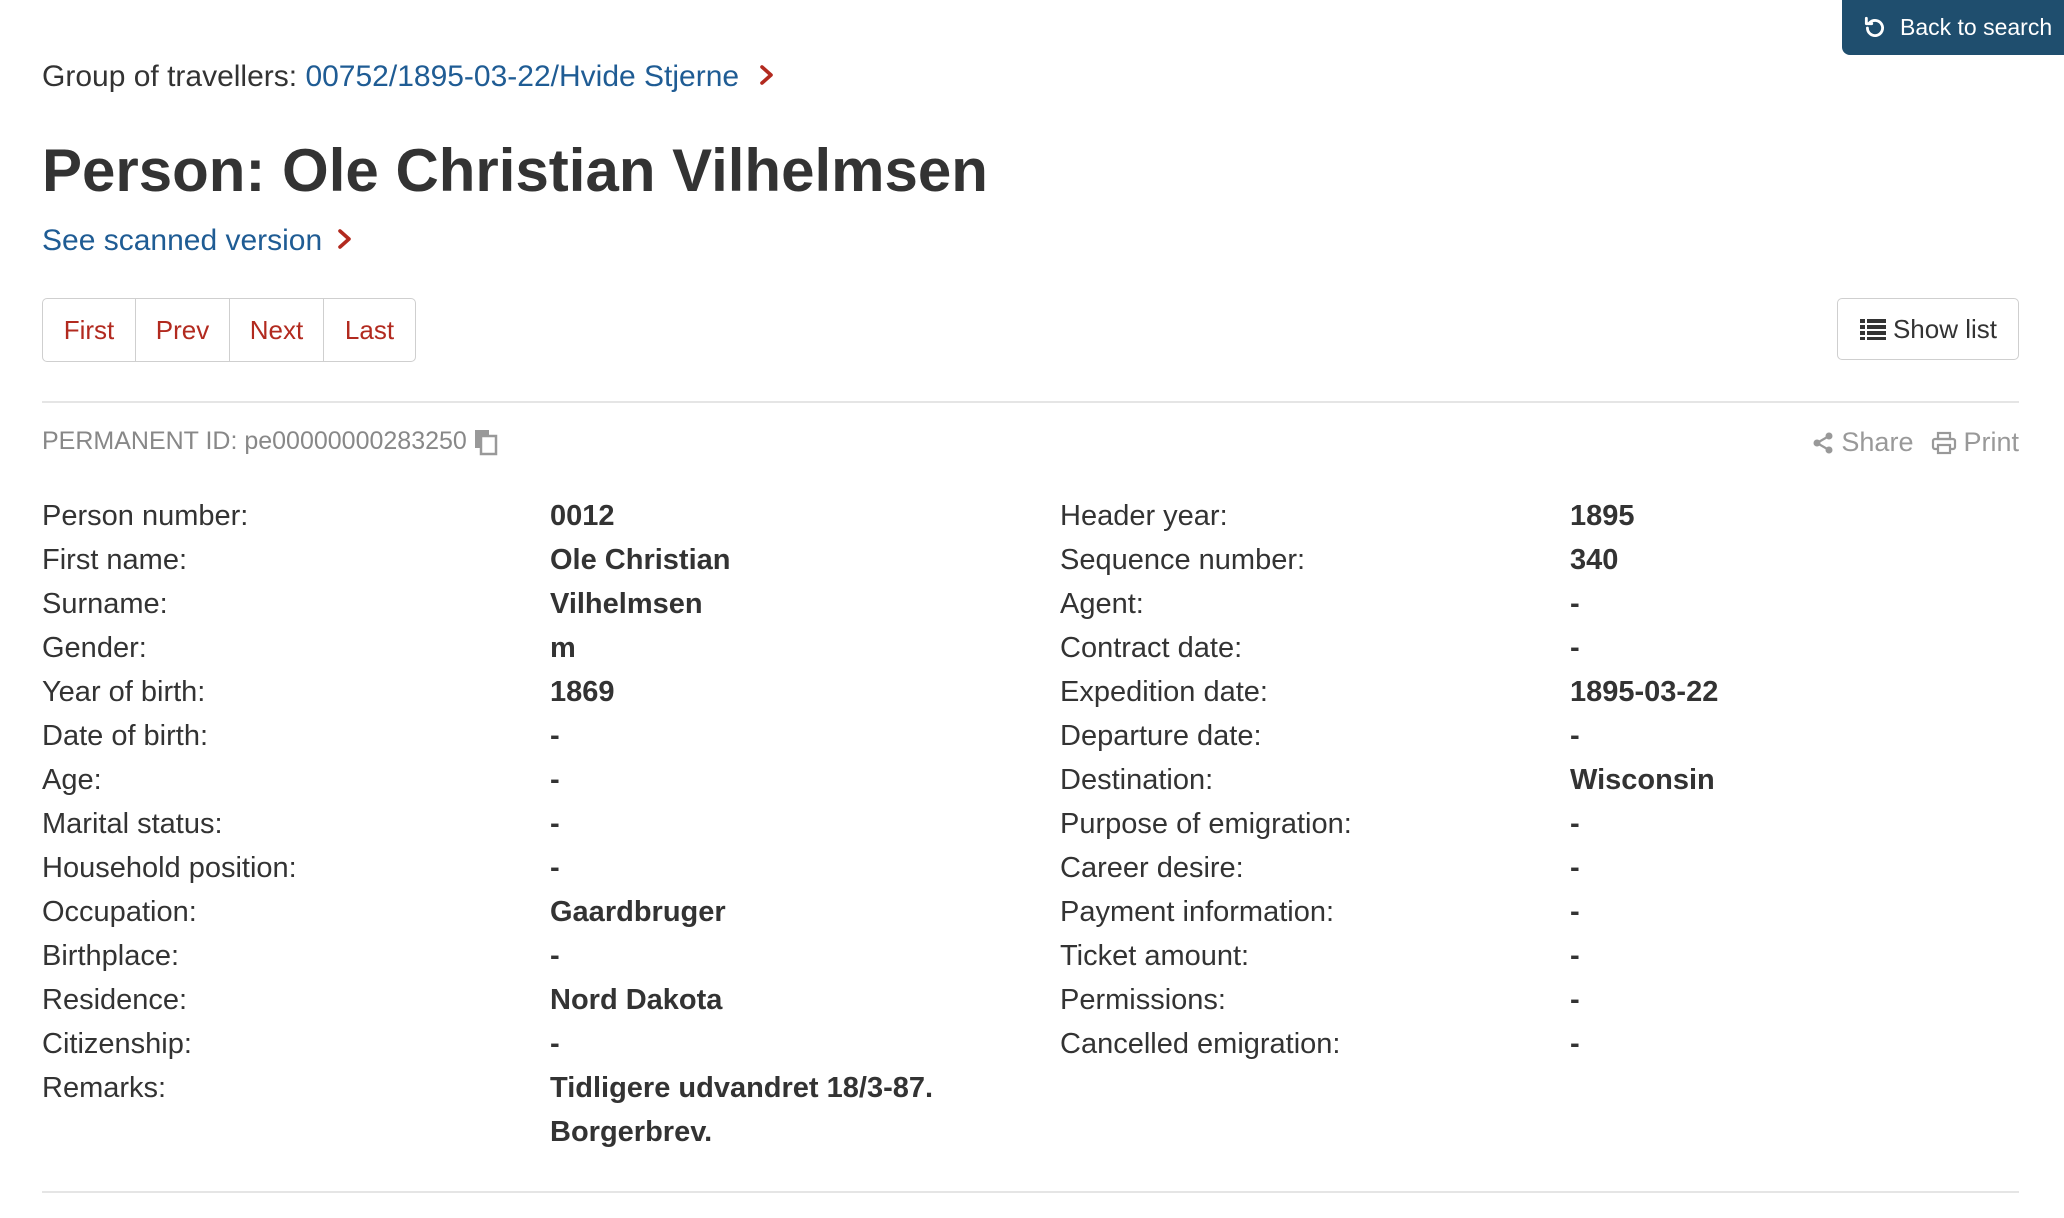 This screenshot has width=2064, height=1218. What do you see at coordinates (582, 516) in the screenshot?
I see `field-value: 0012` at bounding box center [582, 516].